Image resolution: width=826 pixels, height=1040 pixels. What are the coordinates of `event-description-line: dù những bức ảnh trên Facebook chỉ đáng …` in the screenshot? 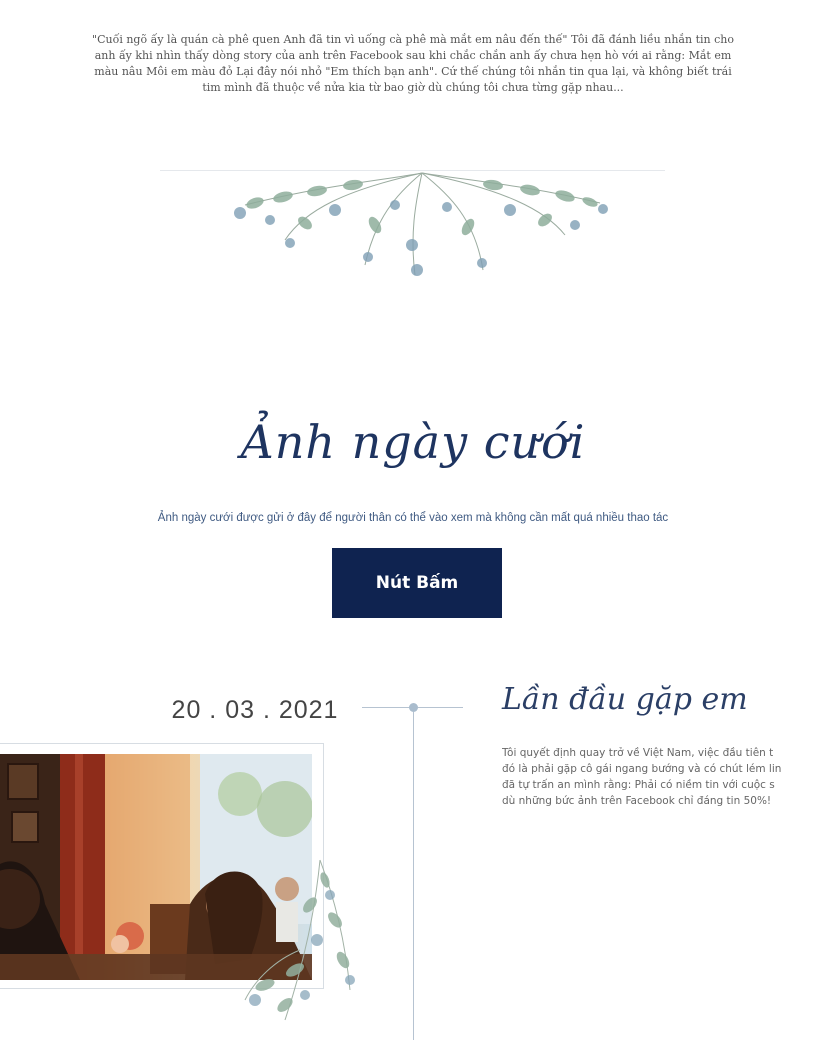 It's located at (637, 801).